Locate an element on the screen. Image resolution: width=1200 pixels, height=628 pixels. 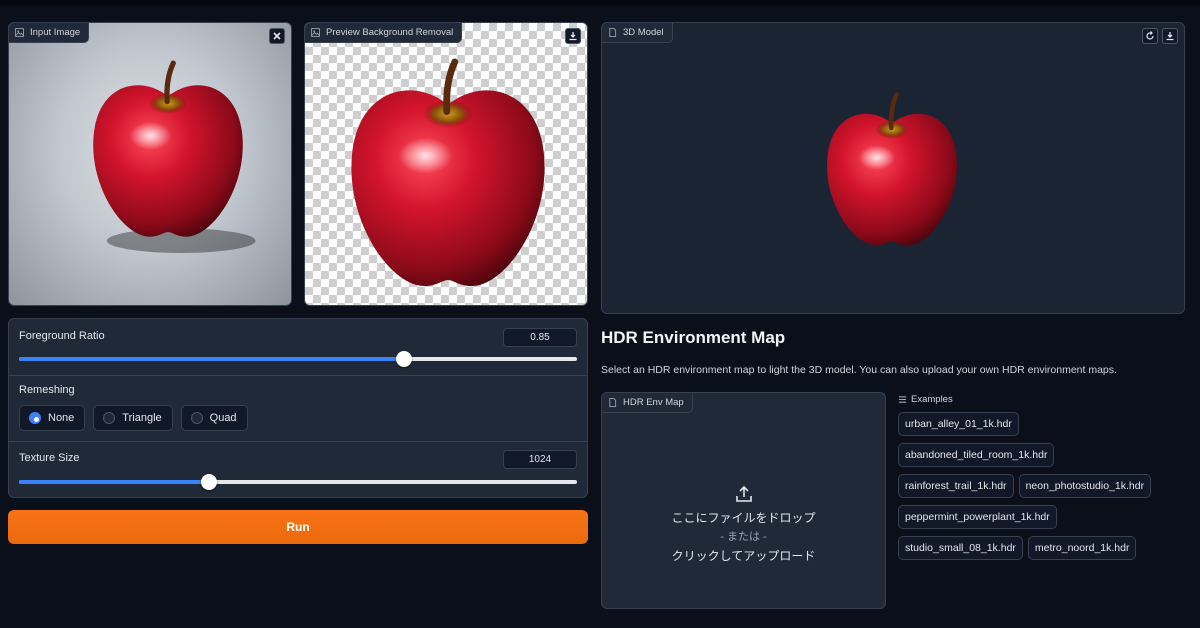
example-hdr-button: studio_small_08_1k.hdr is located at coordinates (960, 548).